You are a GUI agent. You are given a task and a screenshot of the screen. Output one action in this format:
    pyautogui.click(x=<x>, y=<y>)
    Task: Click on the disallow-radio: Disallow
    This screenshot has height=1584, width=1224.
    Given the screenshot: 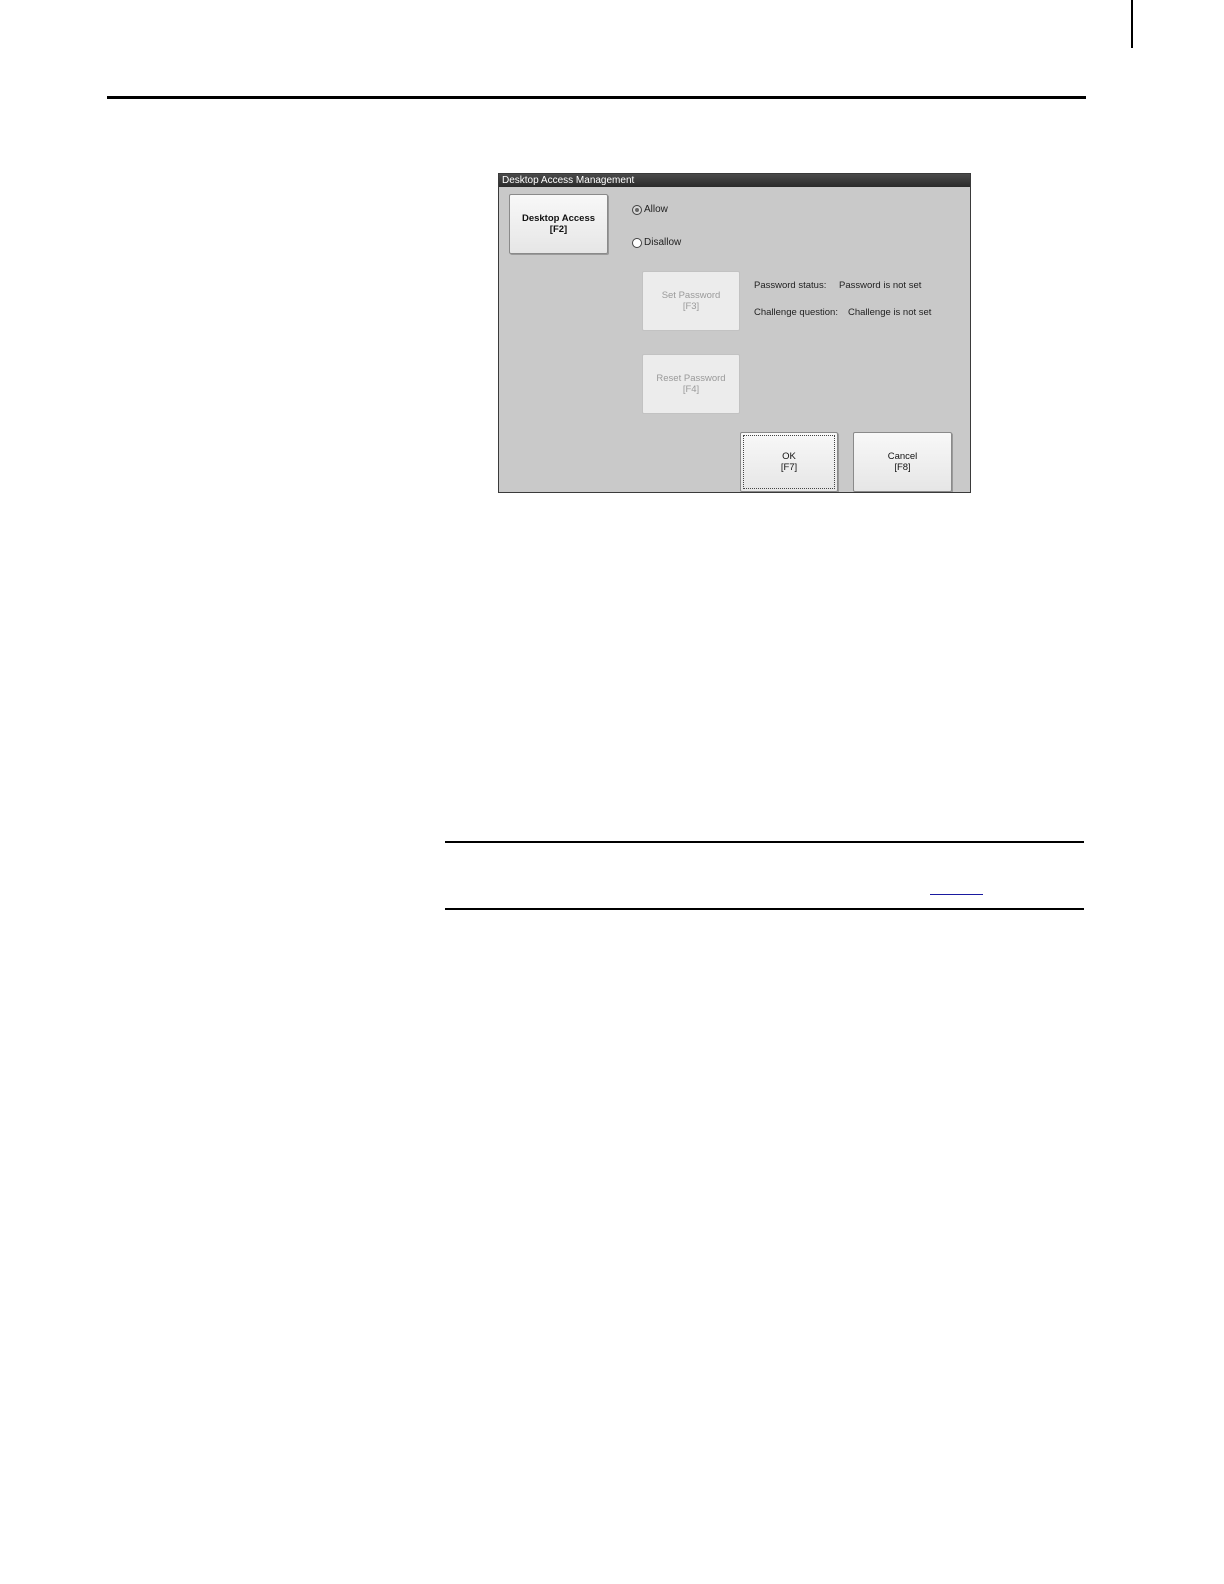 What is the action you would take?
    pyautogui.click(x=656, y=242)
    